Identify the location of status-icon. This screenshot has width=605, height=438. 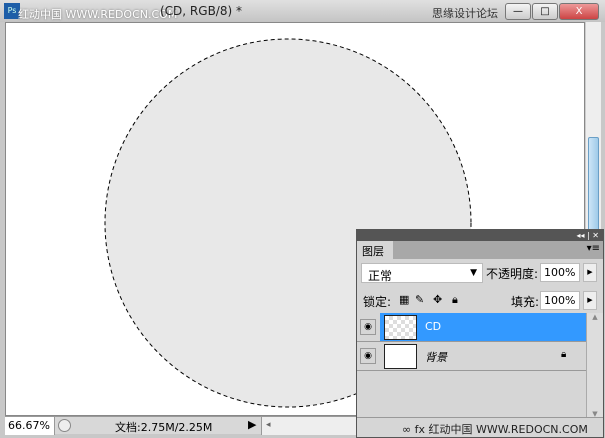
(64, 425).